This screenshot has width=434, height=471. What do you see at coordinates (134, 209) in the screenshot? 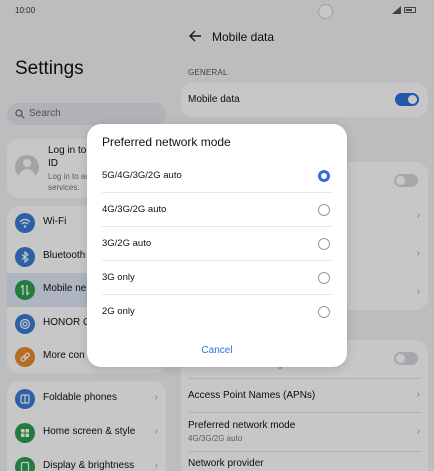
I see `option-label: 4G/3G/2G auto` at bounding box center [134, 209].